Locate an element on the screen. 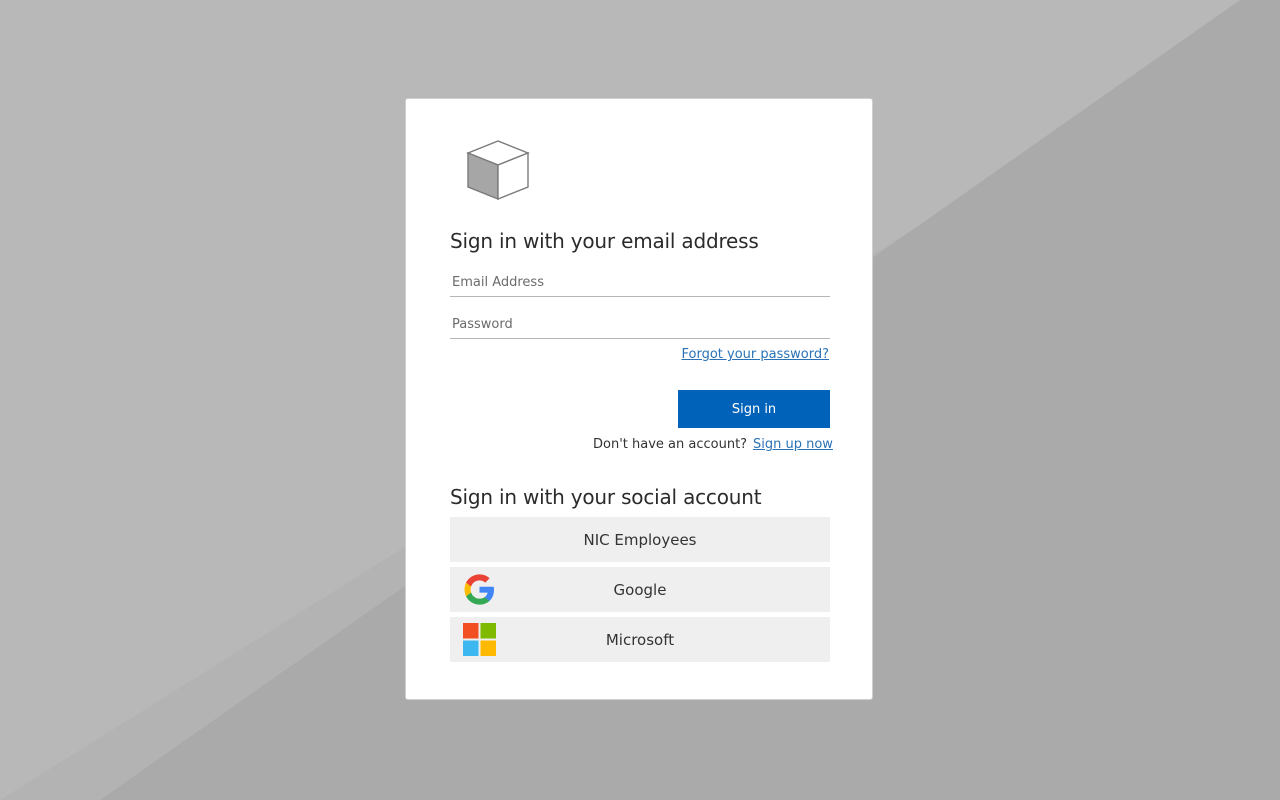 This screenshot has height=800, width=1280. sign-in-button: Sign in is located at coordinates (754, 409).